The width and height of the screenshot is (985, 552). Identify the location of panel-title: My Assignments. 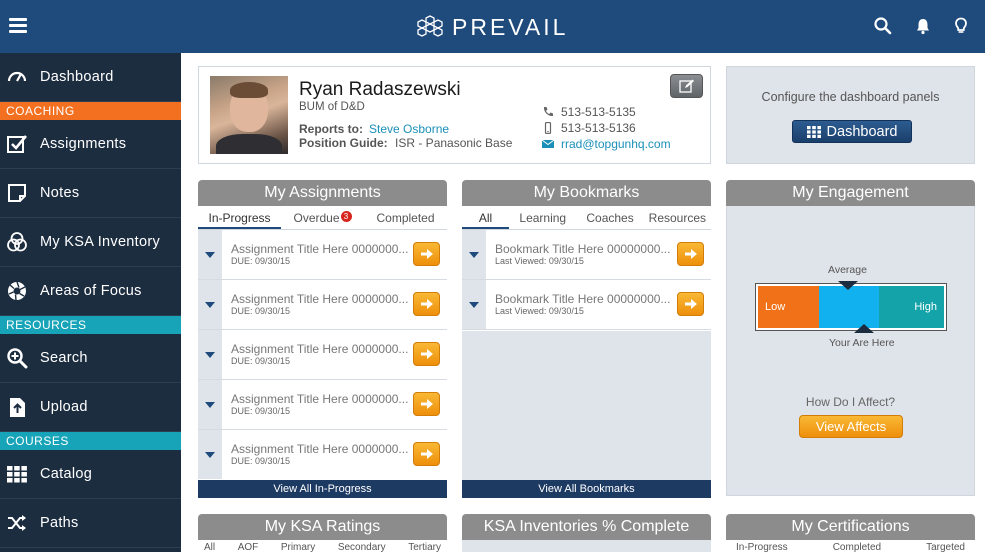
(322, 193).